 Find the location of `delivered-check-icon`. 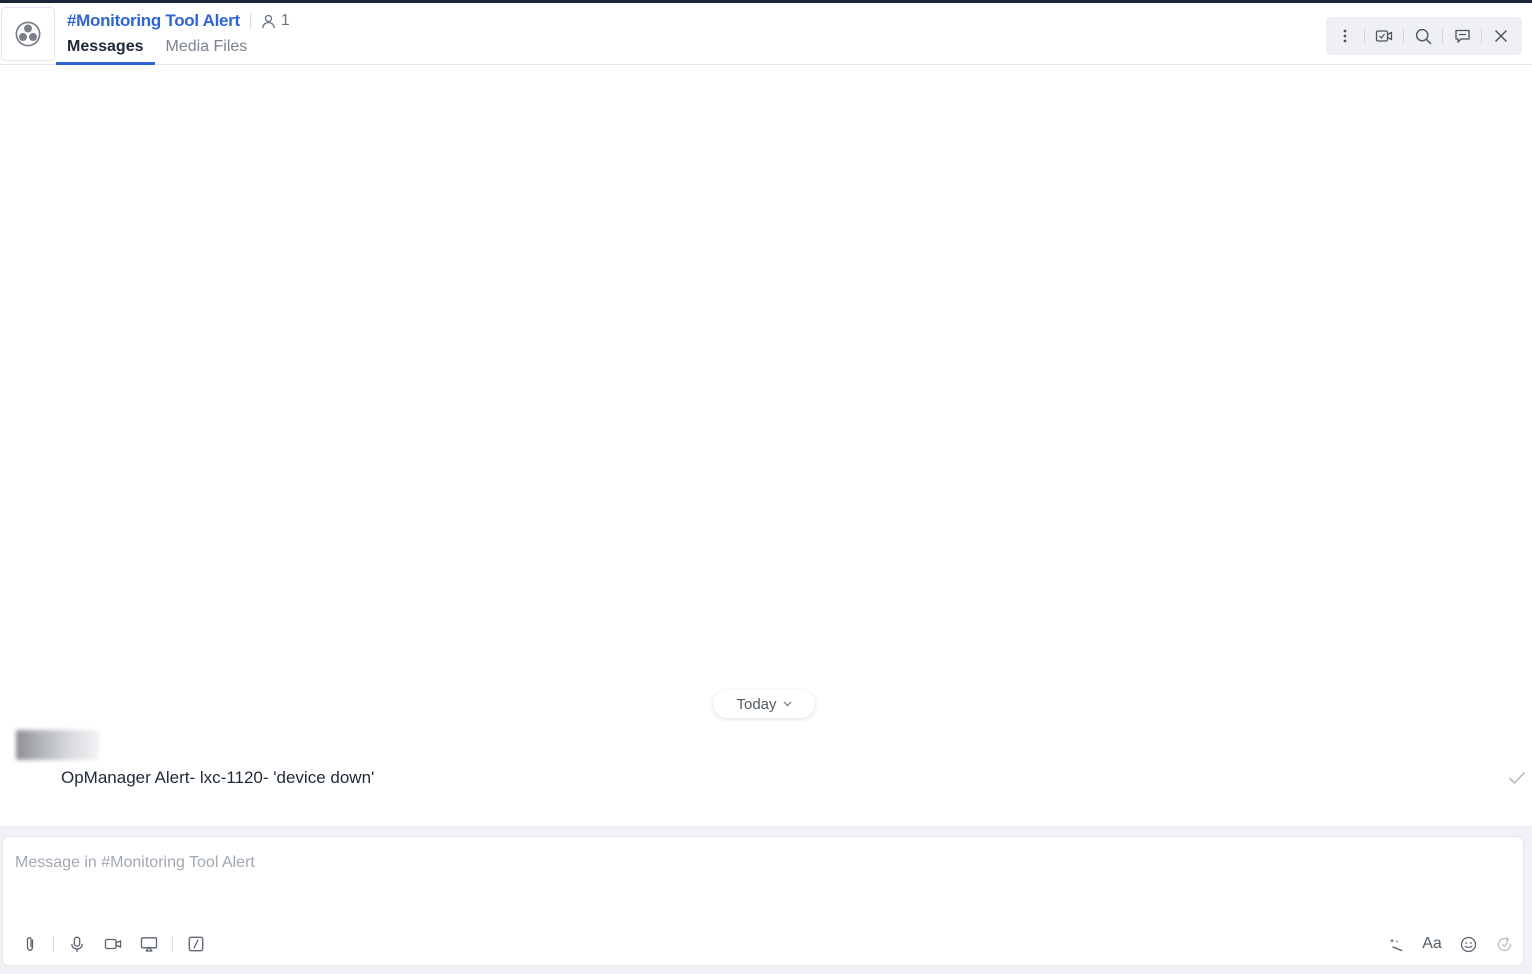

delivered-check-icon is located at coordinates (1517, 780).